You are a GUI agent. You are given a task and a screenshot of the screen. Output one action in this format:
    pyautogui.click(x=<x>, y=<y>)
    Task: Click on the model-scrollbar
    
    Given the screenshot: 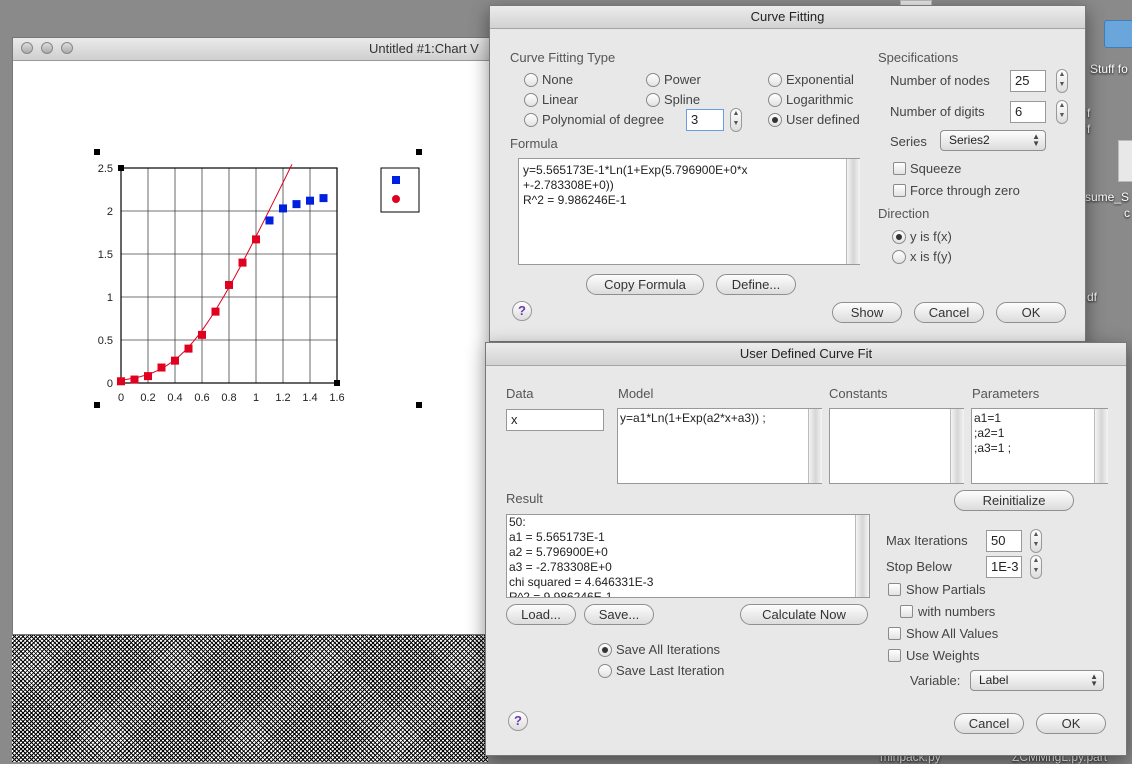 What is the action you would take?
    pyautogui.click(x=815, y=446)
    